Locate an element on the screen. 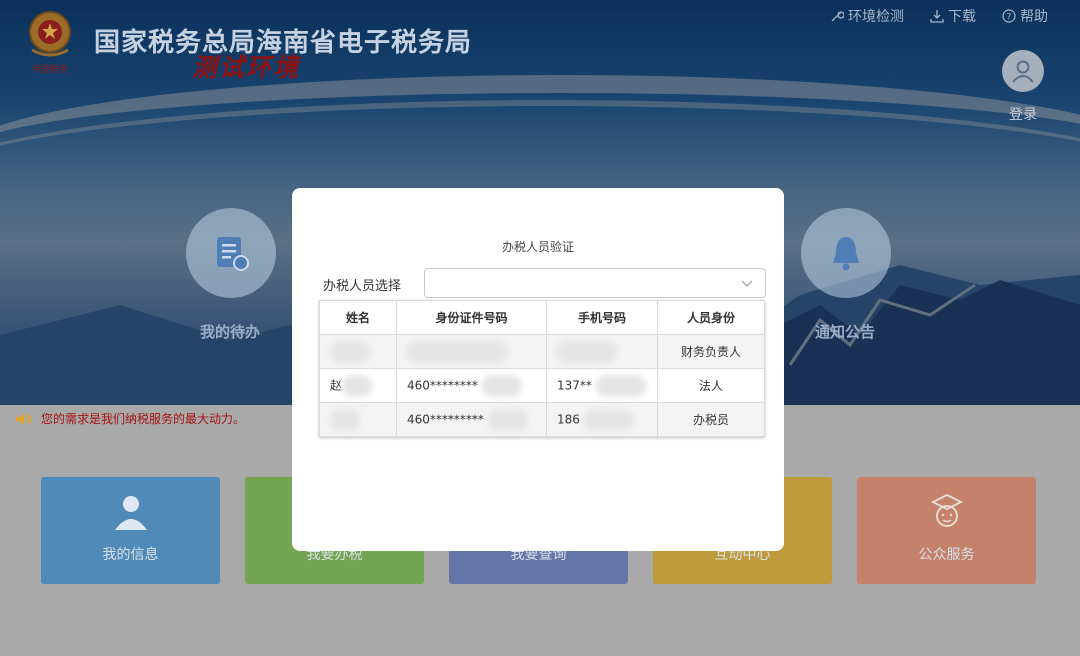  staff-select-label: 办税人员选择 is located at coordinates (362, 286).